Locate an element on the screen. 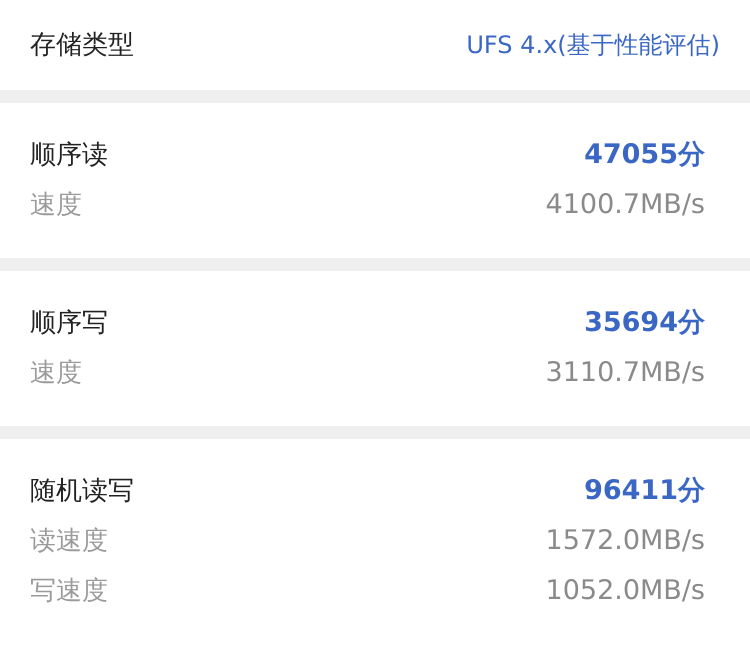 Image resolution: width=750 pixels, height=648 pixels. score-value: 96411分 is located at coordinates (644, 491).